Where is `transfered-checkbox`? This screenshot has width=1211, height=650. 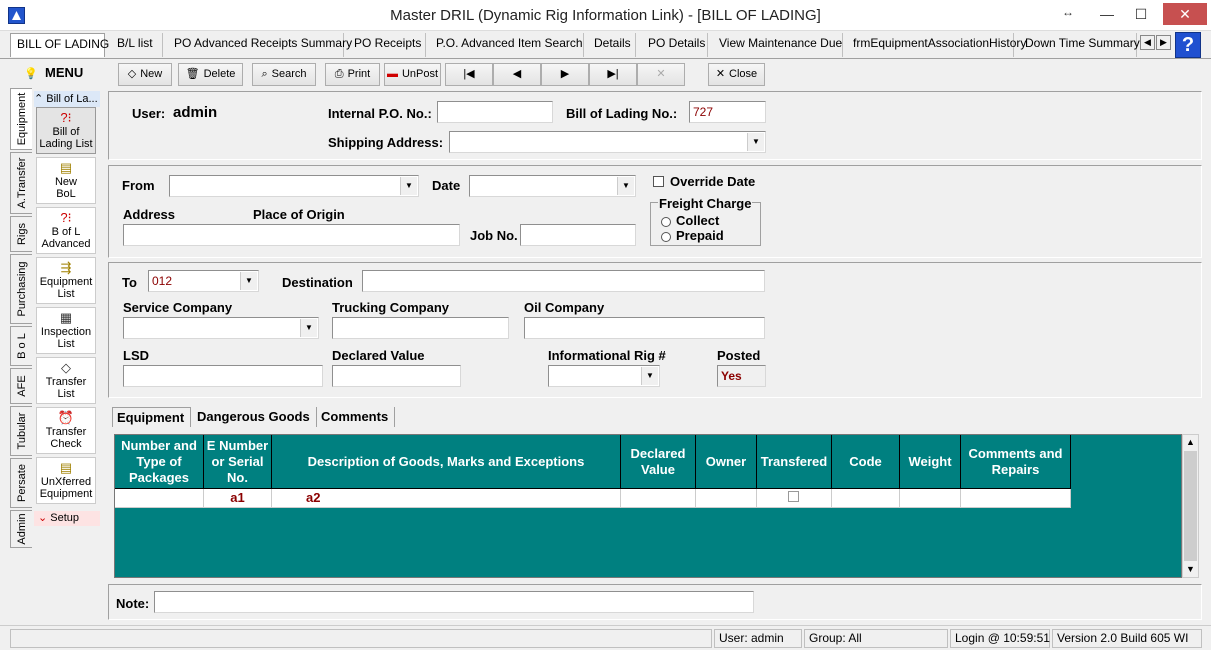 transfered-checkbox is located at coordinates (793, 496).